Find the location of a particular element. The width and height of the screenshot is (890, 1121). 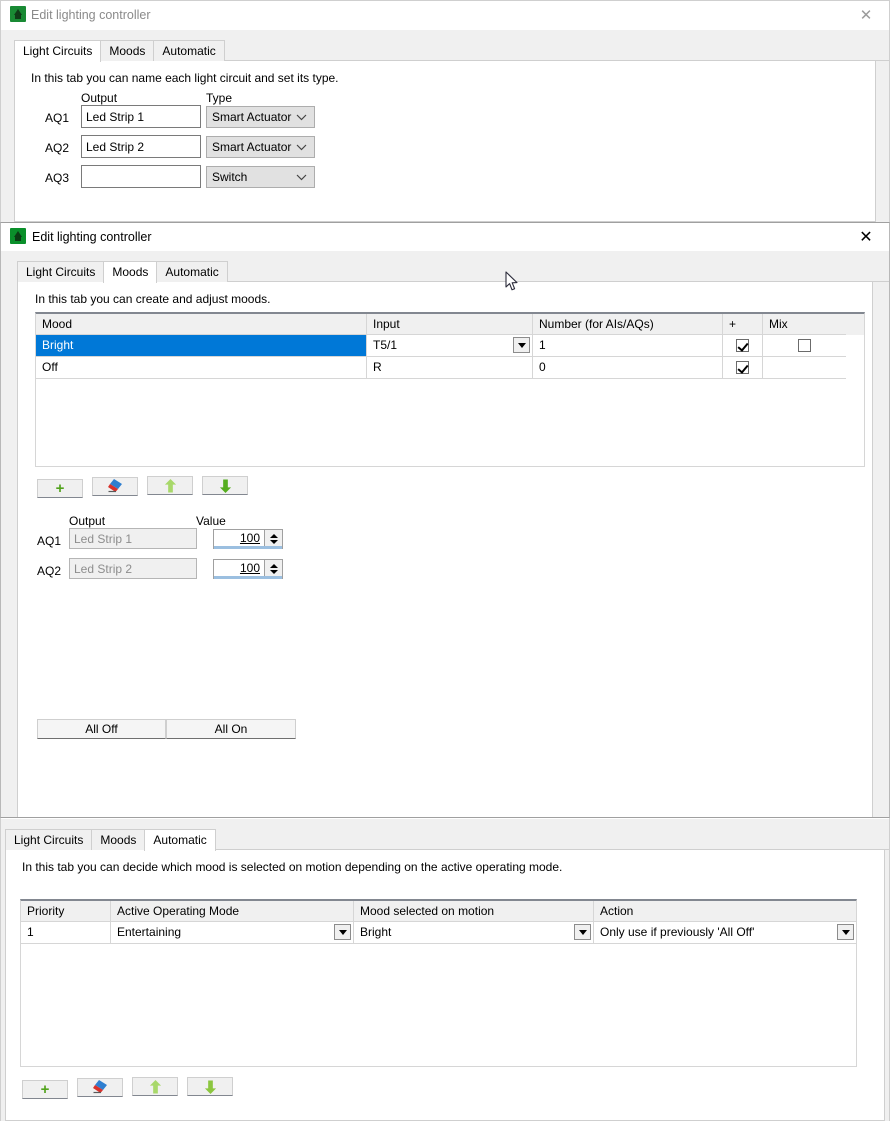

arrow-up-icon is located at coordinates (170, 485).